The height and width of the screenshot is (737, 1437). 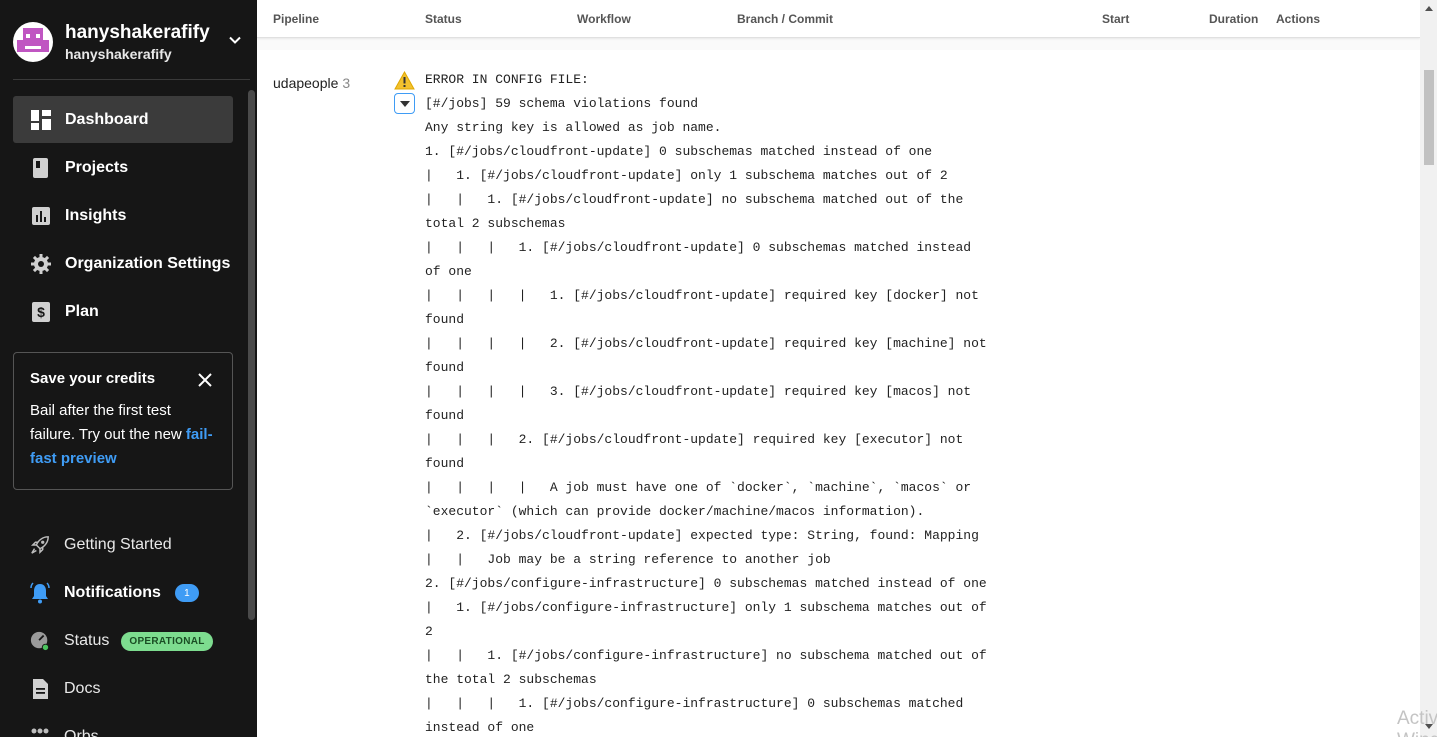 I want to click on org-username: hanyshakerafify, so click(x=118, y=54).